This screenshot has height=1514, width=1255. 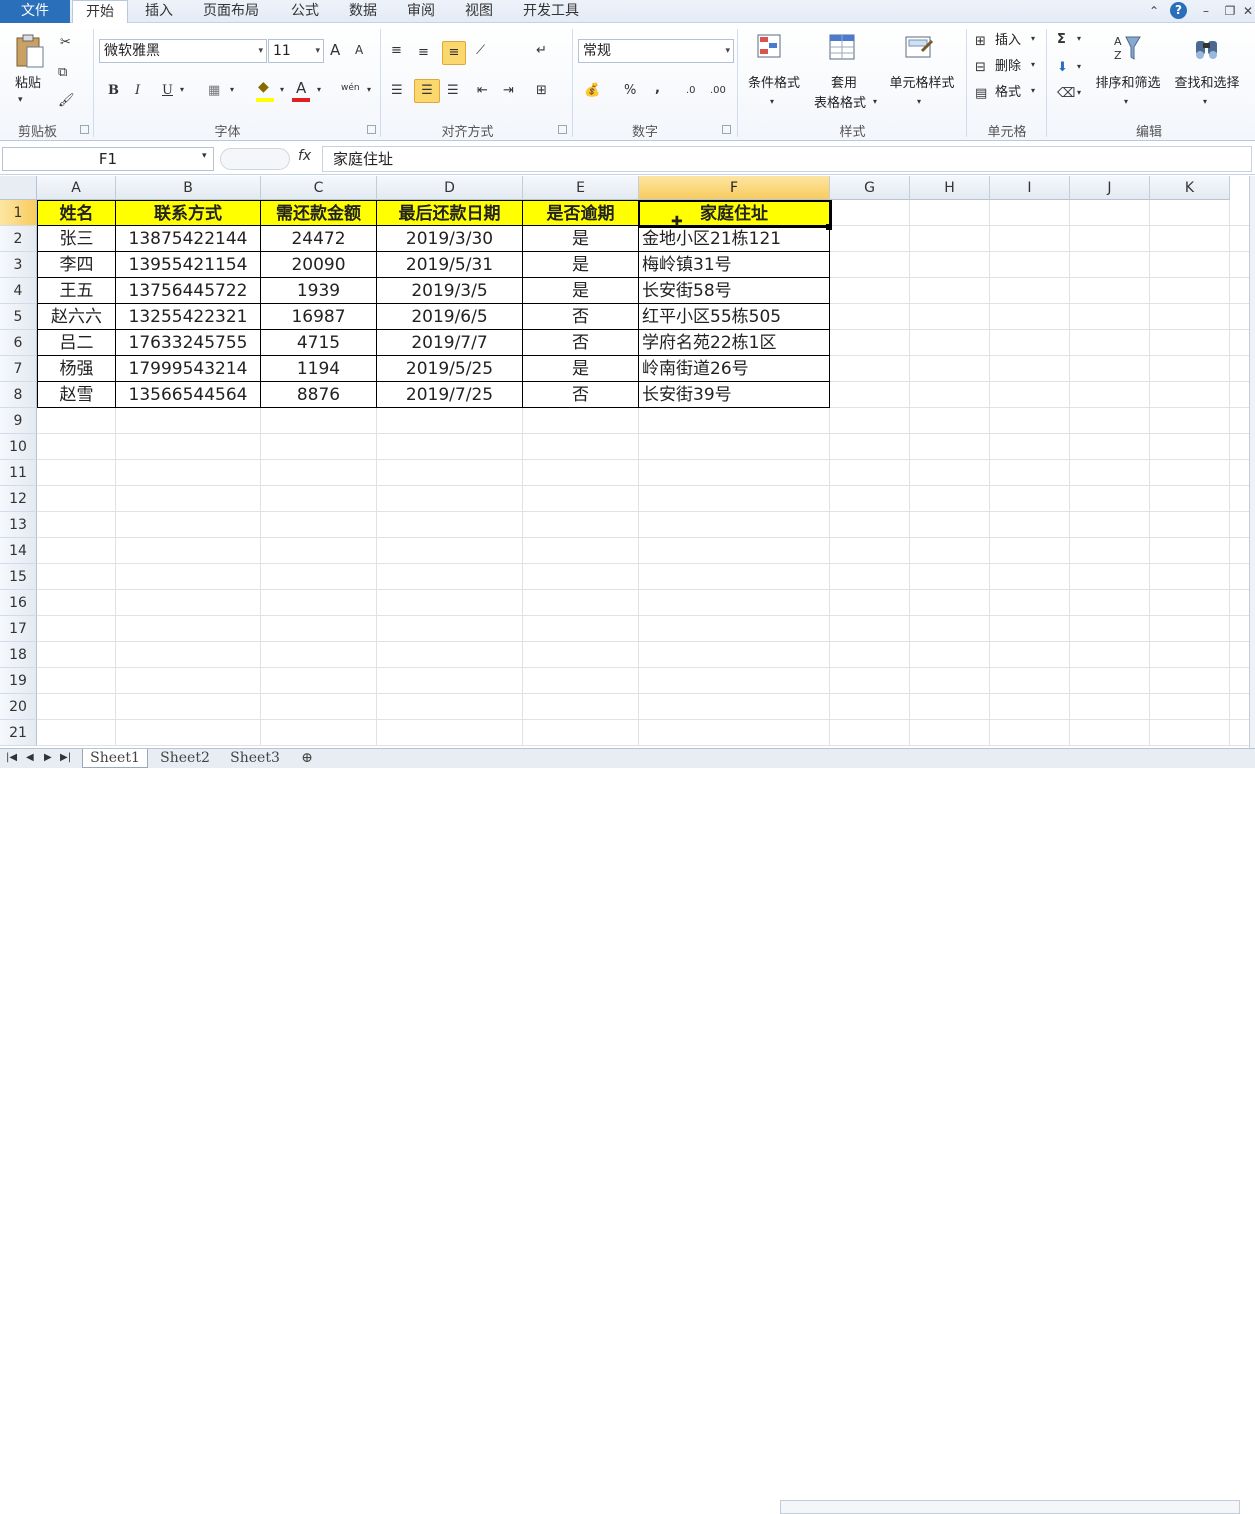 I want to click on insert-cells-icon: ⊞, so click(x=980, y=41).